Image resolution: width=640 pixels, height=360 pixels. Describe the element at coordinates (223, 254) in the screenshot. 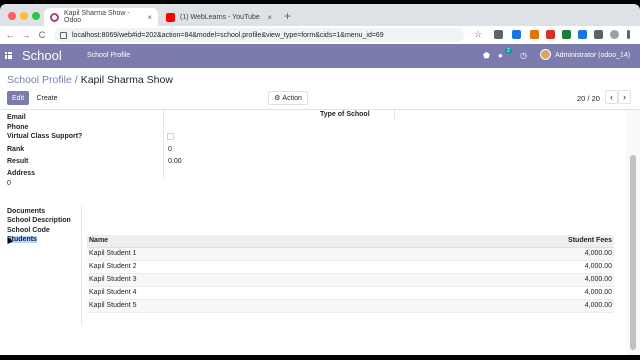

I see `student-name: Kapil Student 1` at that location.